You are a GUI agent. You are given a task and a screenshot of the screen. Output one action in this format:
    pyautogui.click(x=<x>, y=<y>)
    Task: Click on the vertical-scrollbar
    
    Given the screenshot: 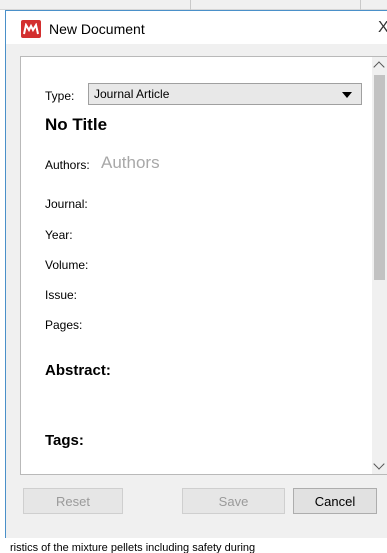 What is the action you would take?
    pyautogui.click(x=379, y=265)
    